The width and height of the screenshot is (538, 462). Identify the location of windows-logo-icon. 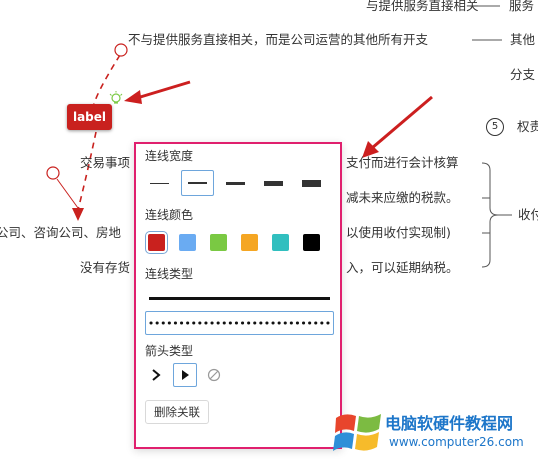
(357, 432).